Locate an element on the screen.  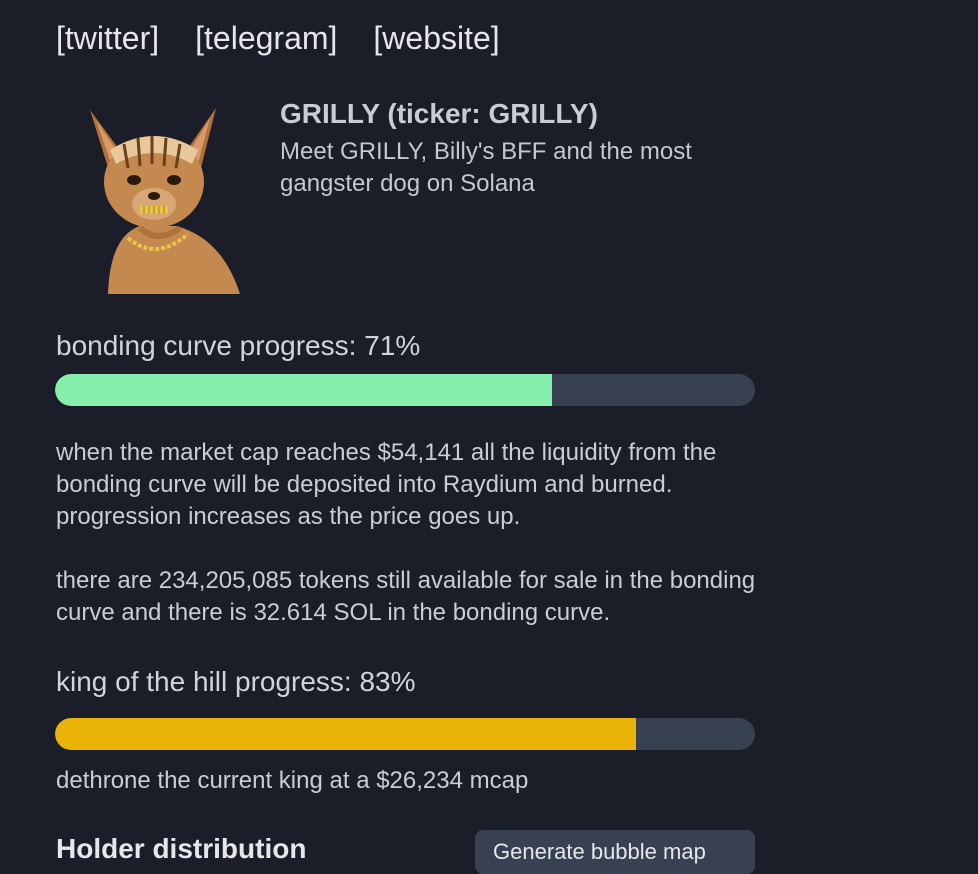
bonding-curve-label: bonding curve progress: 71% is located at coordinates (238, 345).